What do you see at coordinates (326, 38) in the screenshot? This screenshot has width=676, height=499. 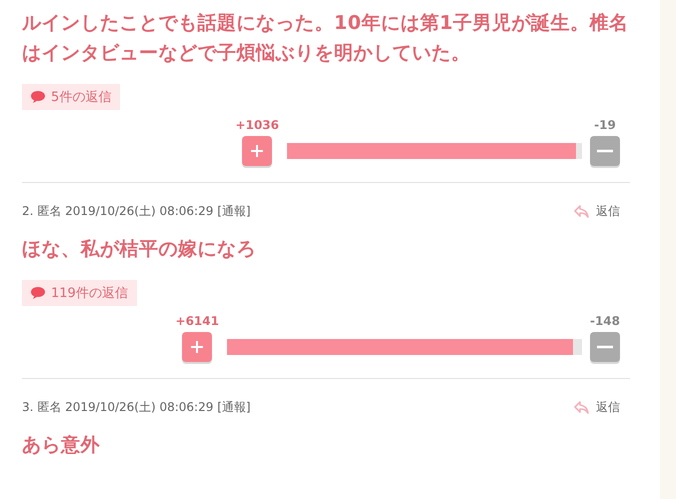 I see `comment-body: ルインしたことでも話題になった。10年には第1子男児が誕生。椎名はインタビューなどで子煩悩ぶりを明かしていた。` at bounding box center [326, 38].